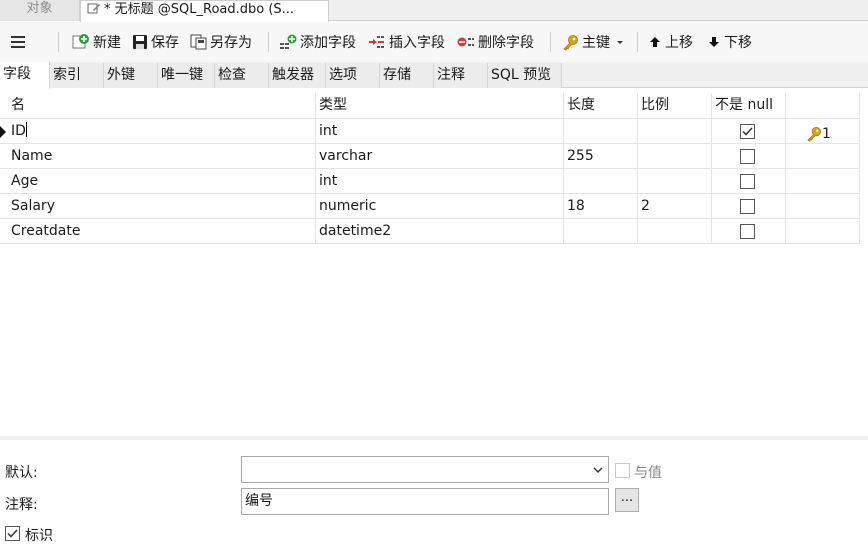  I want to click on new-button: 新建, so click(96, 42).